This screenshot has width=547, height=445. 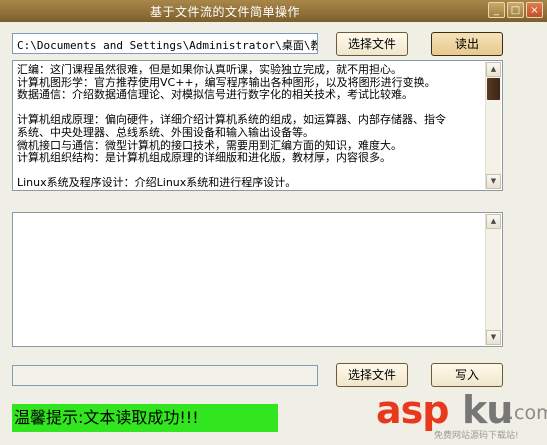 What do you see at coordinates (372, 375) in the screenshot?
I see `select-file-button-bottom: 选择文件` at bounding box center [372, 375].